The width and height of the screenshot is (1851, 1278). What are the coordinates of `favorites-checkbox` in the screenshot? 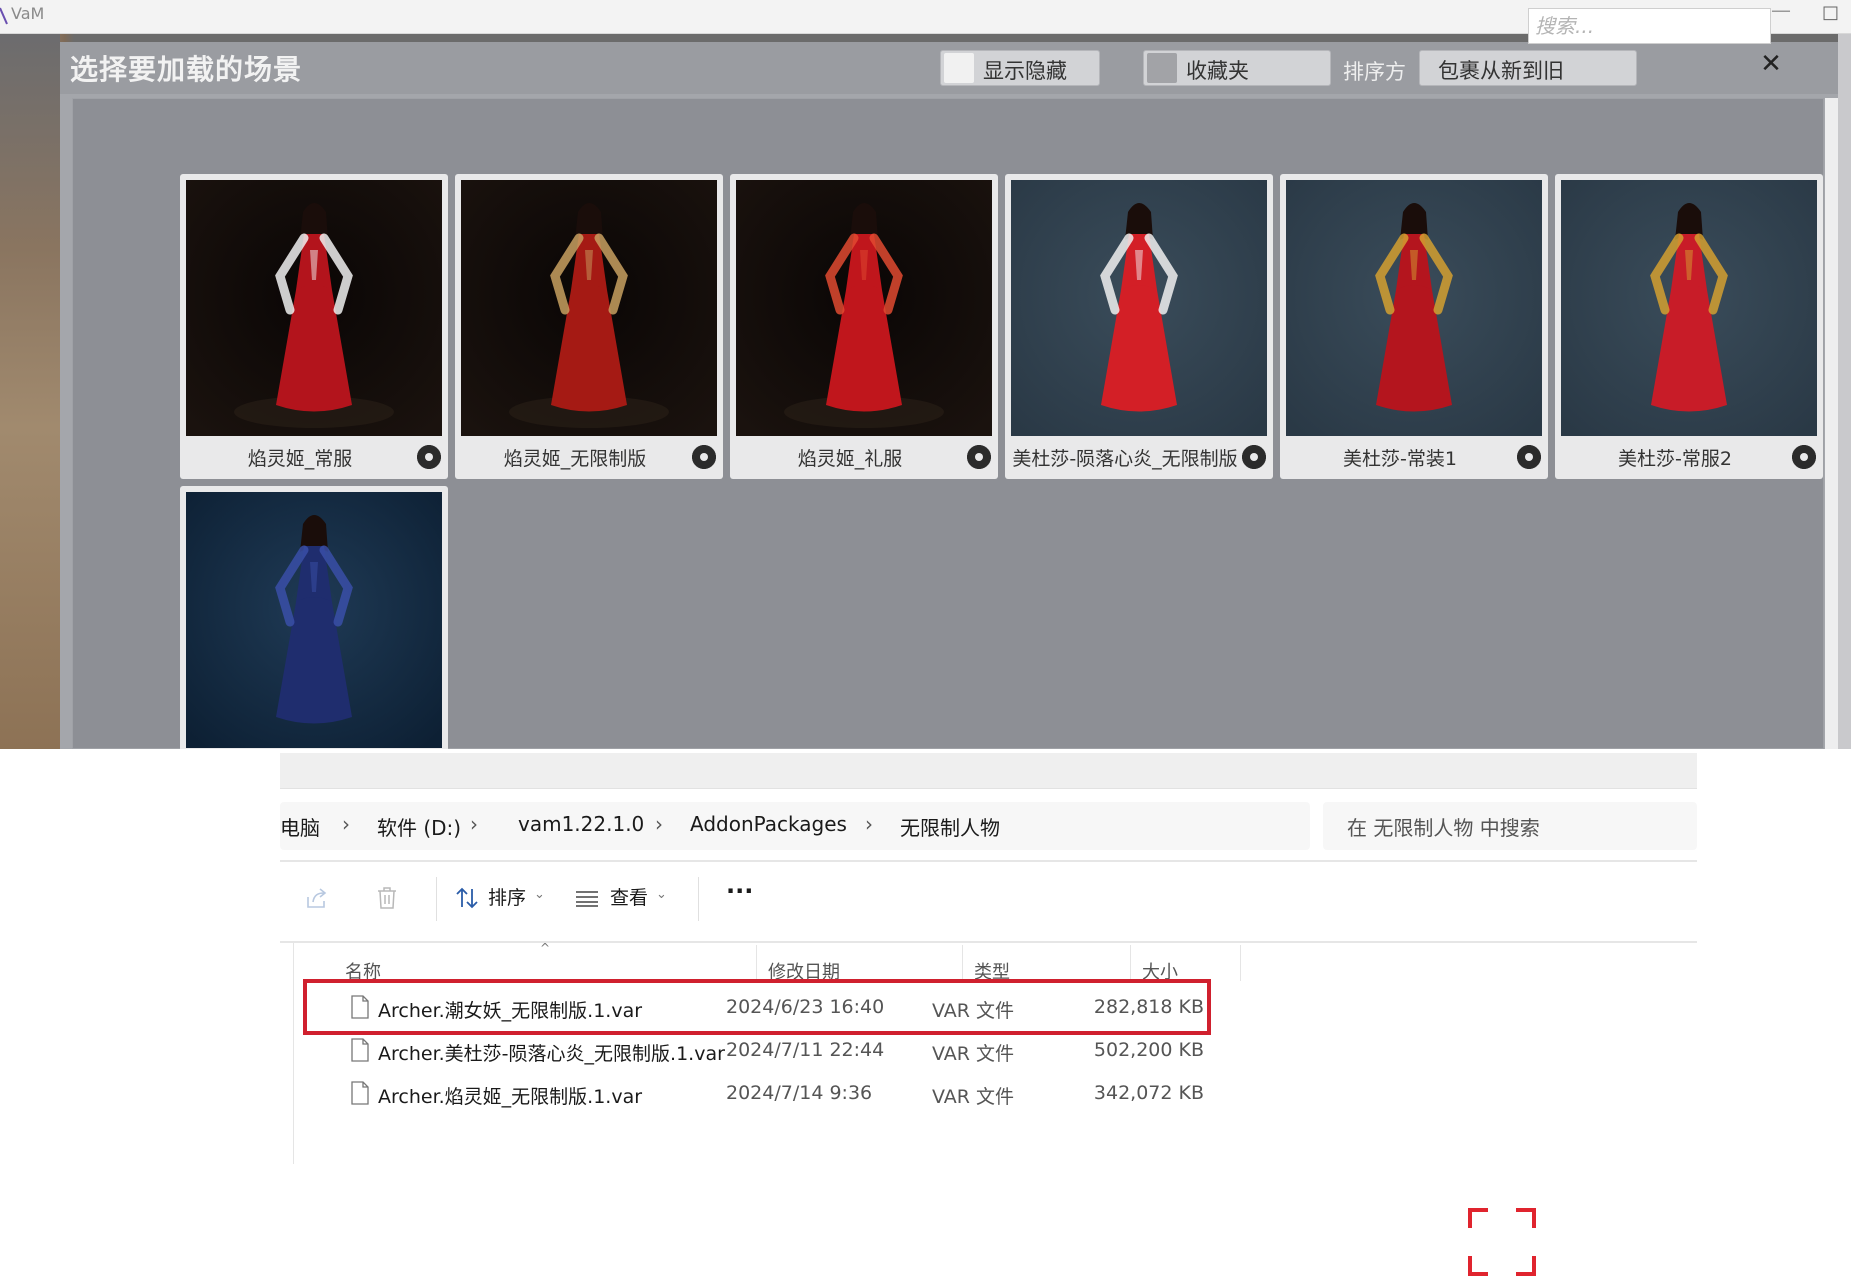 It's located at (1162, 68).